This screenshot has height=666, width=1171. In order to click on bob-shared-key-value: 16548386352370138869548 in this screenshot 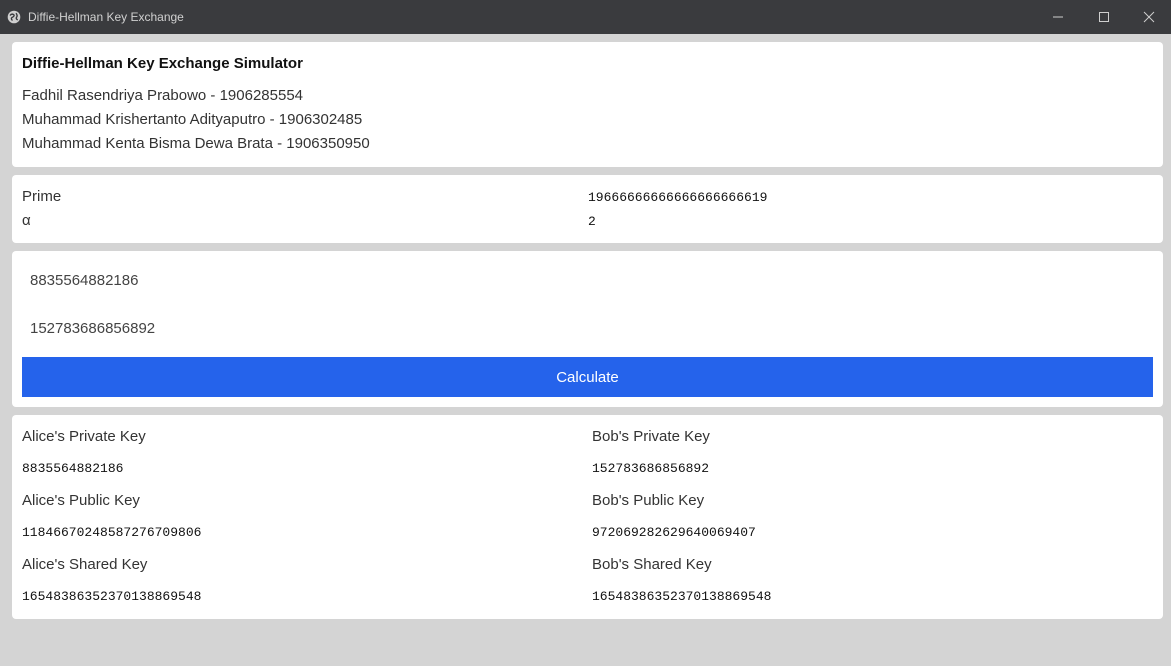, I will do `click(682, 596)`.